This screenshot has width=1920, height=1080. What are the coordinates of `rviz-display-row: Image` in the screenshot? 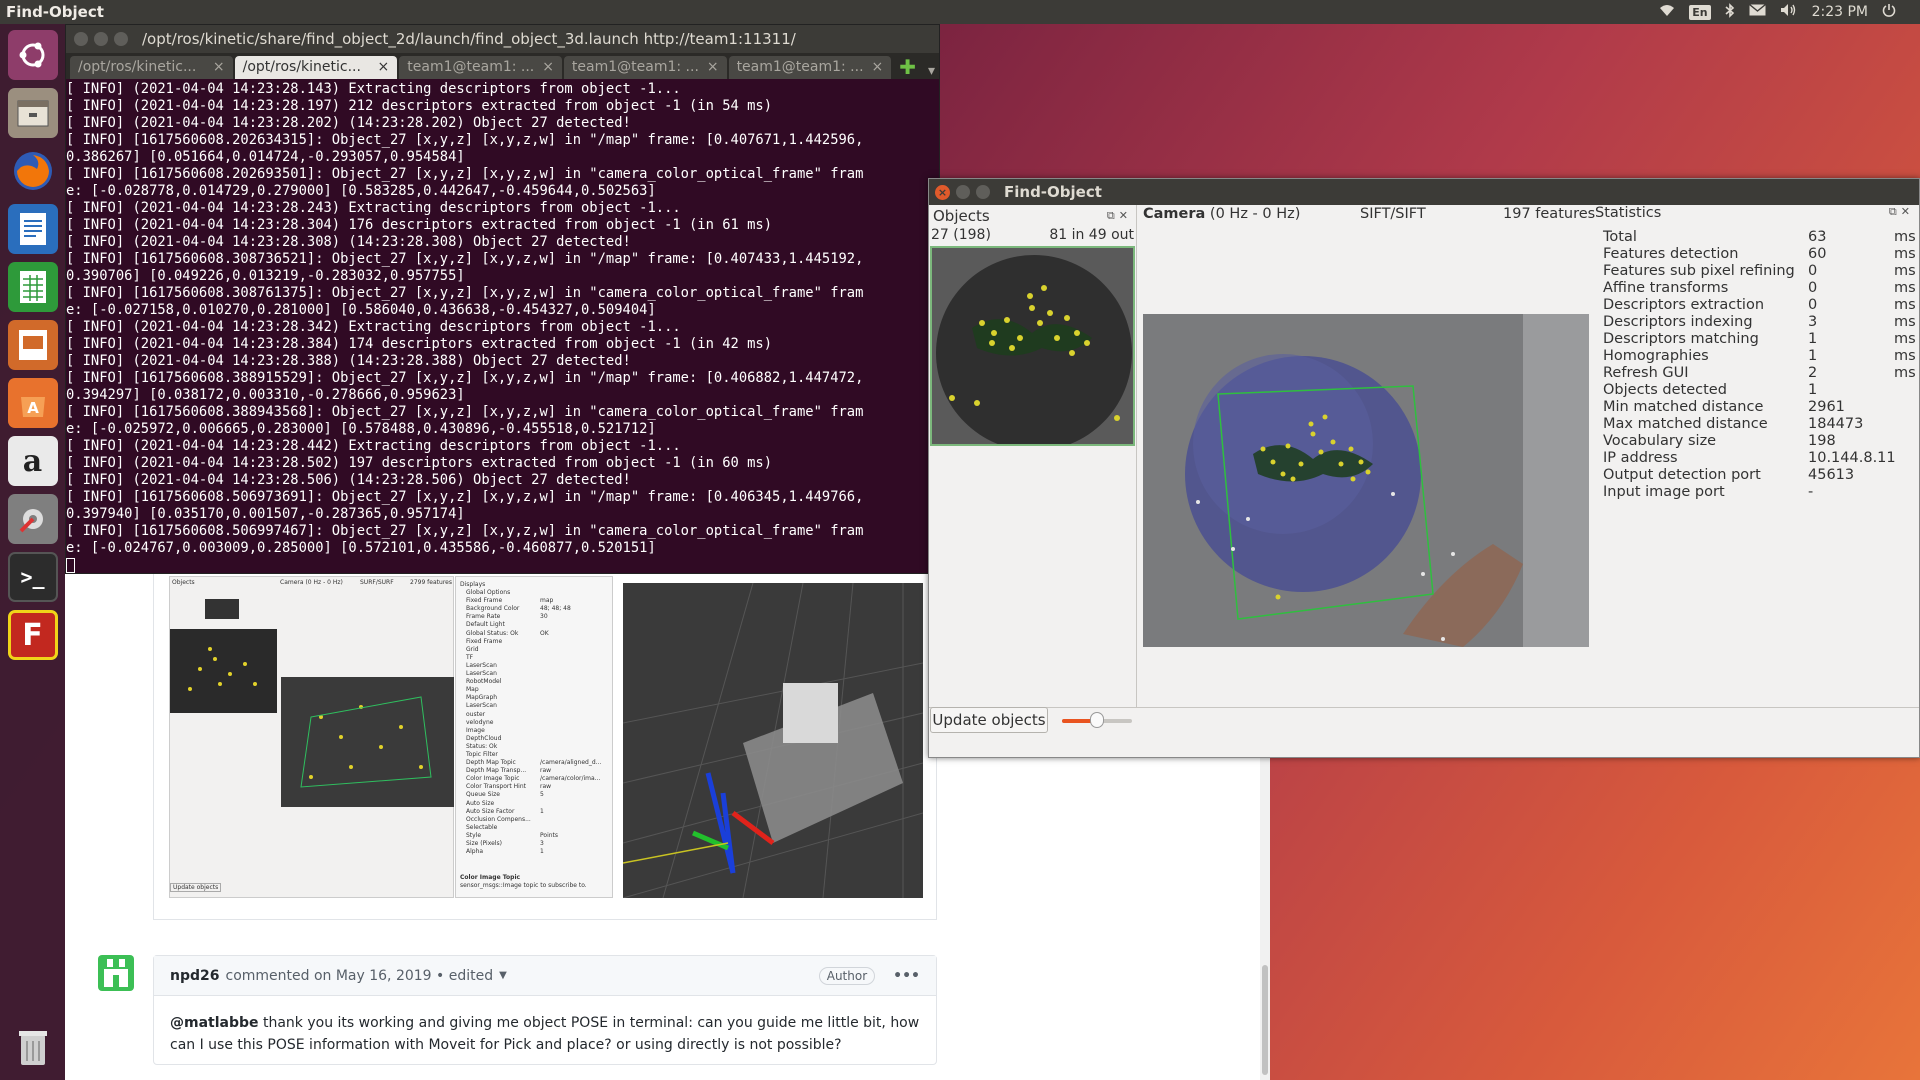 It's located at (534, 731).